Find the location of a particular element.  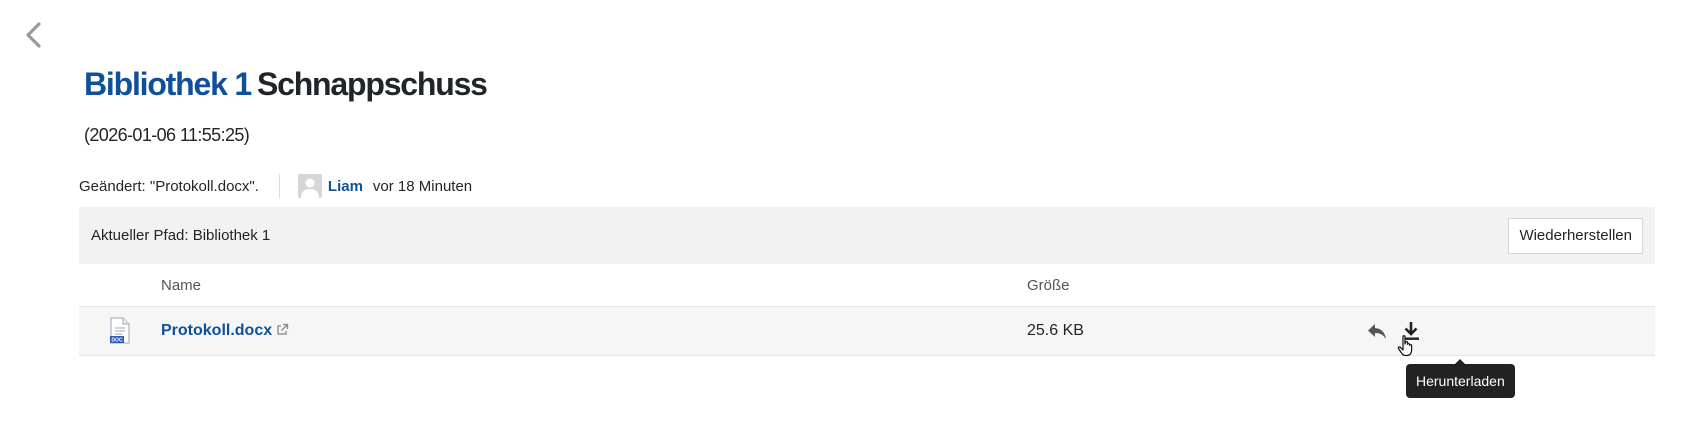

table-row: DOC Protokoll.docx 25.6 KB is located at coordinates (867, 331).